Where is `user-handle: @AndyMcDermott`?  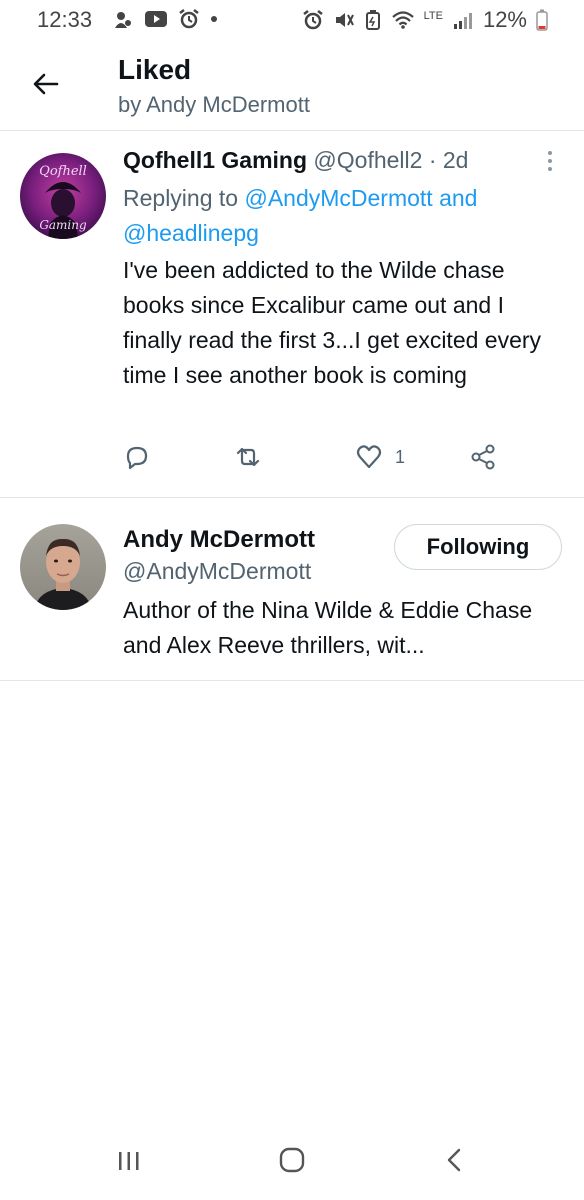
user-handle: @AndyMcDermott is located at coordinates (217, 571).